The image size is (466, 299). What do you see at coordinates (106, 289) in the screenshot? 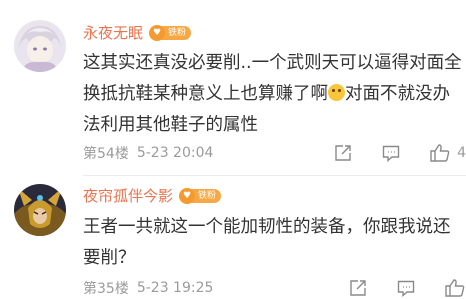
I see `floor-number: 第35楼` at bounding box center [106, 289].